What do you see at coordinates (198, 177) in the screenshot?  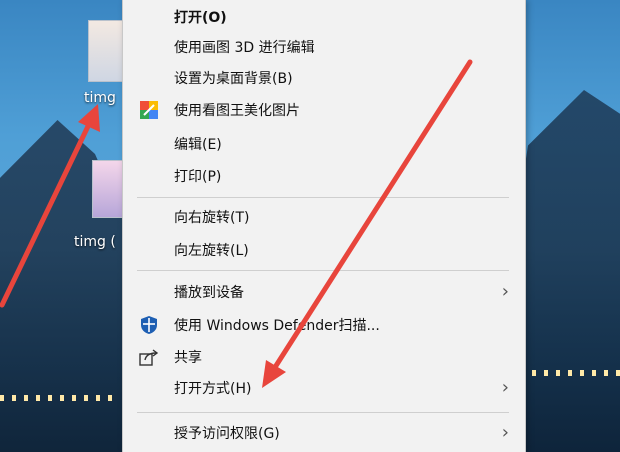 I see `menu-item-label: 打印(P)` at bounding box center [198, 177].